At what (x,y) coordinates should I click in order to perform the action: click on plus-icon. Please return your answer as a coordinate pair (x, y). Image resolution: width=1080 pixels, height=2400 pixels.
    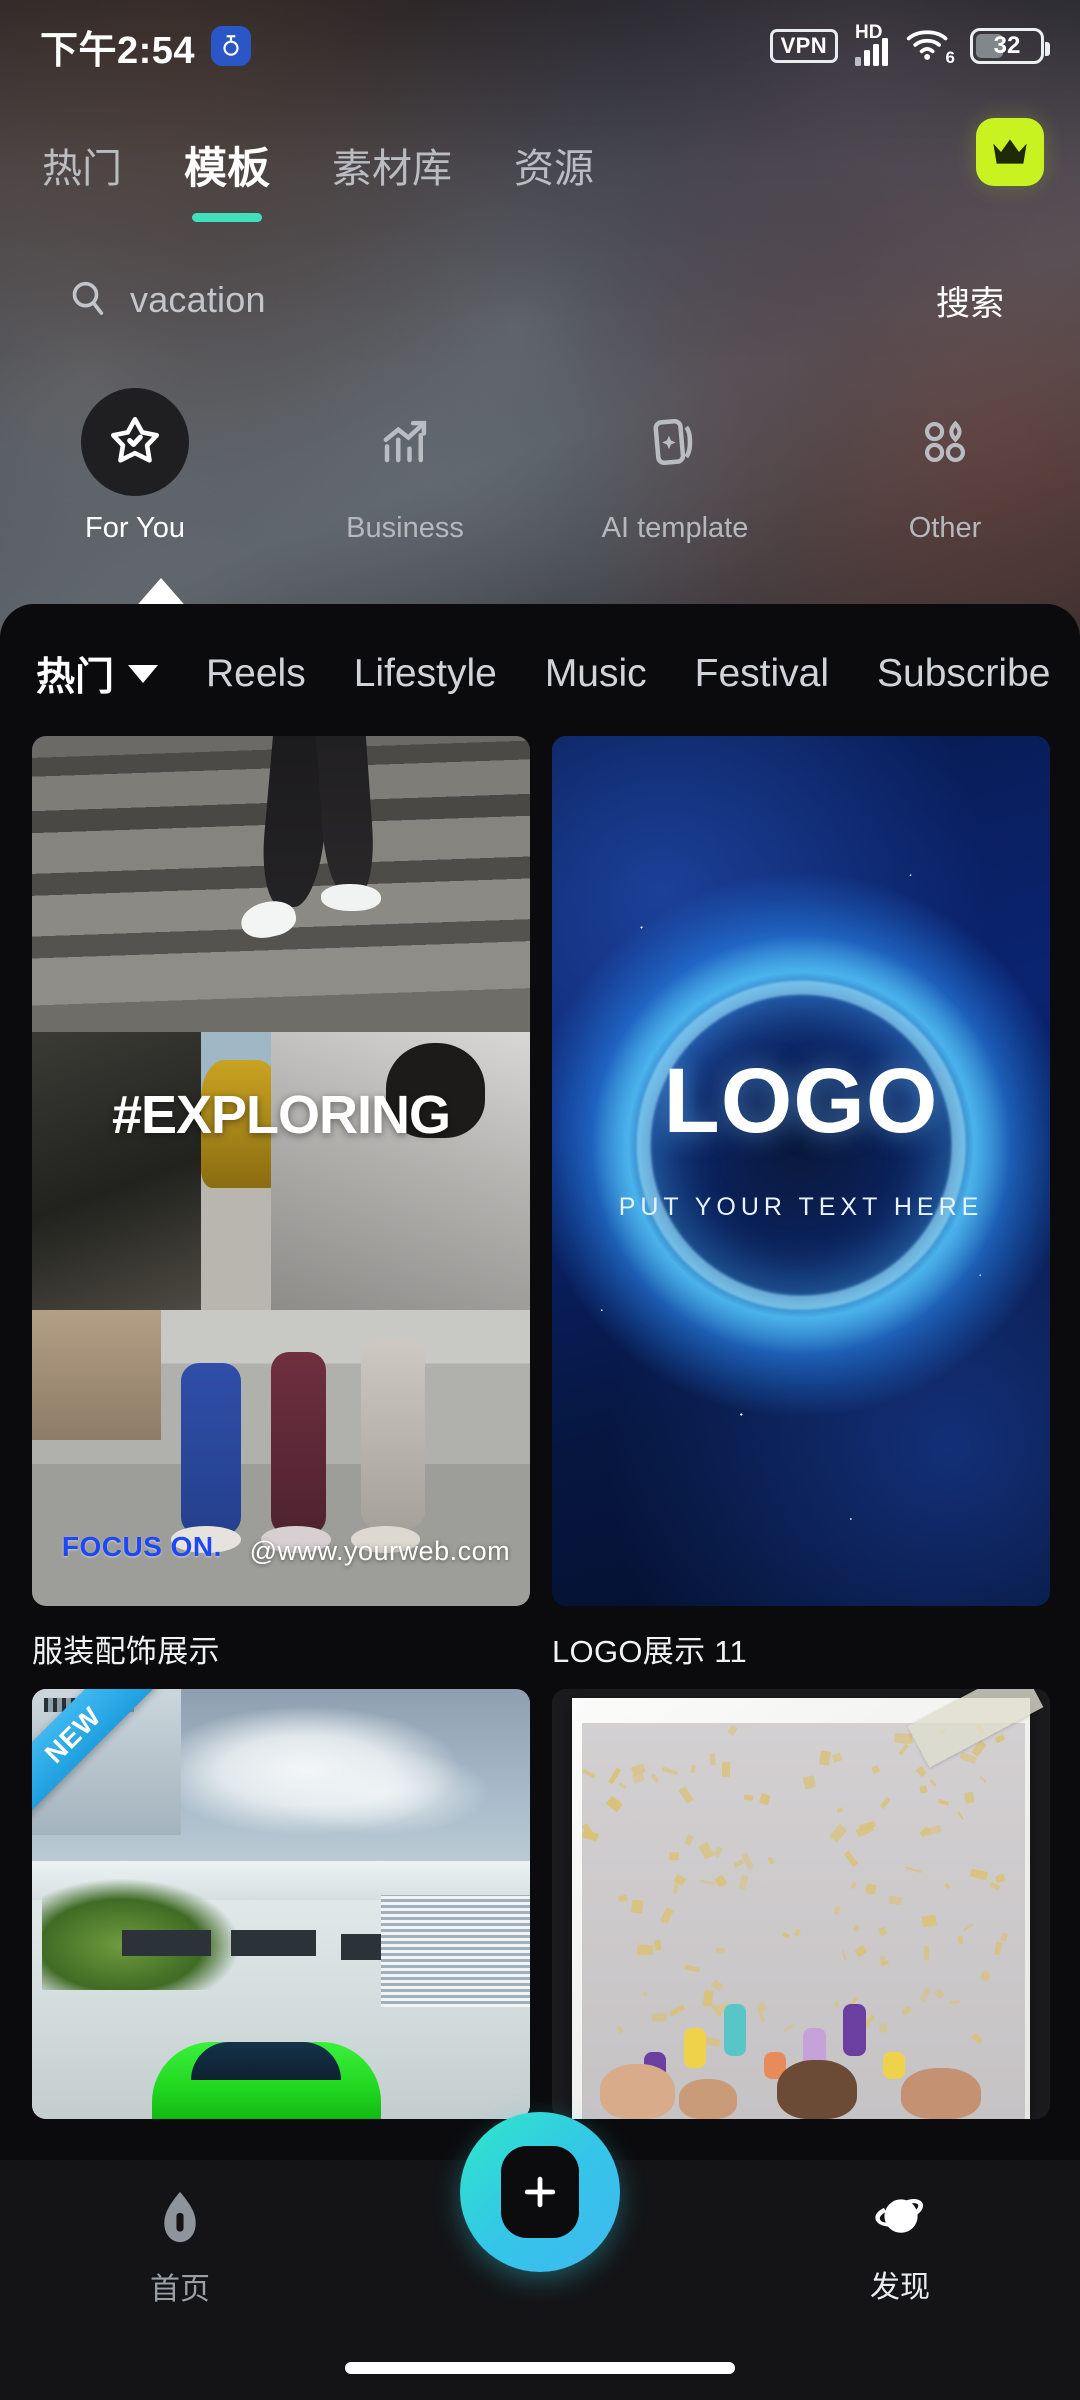
    Looking at the image, I should click on (540, 2192).